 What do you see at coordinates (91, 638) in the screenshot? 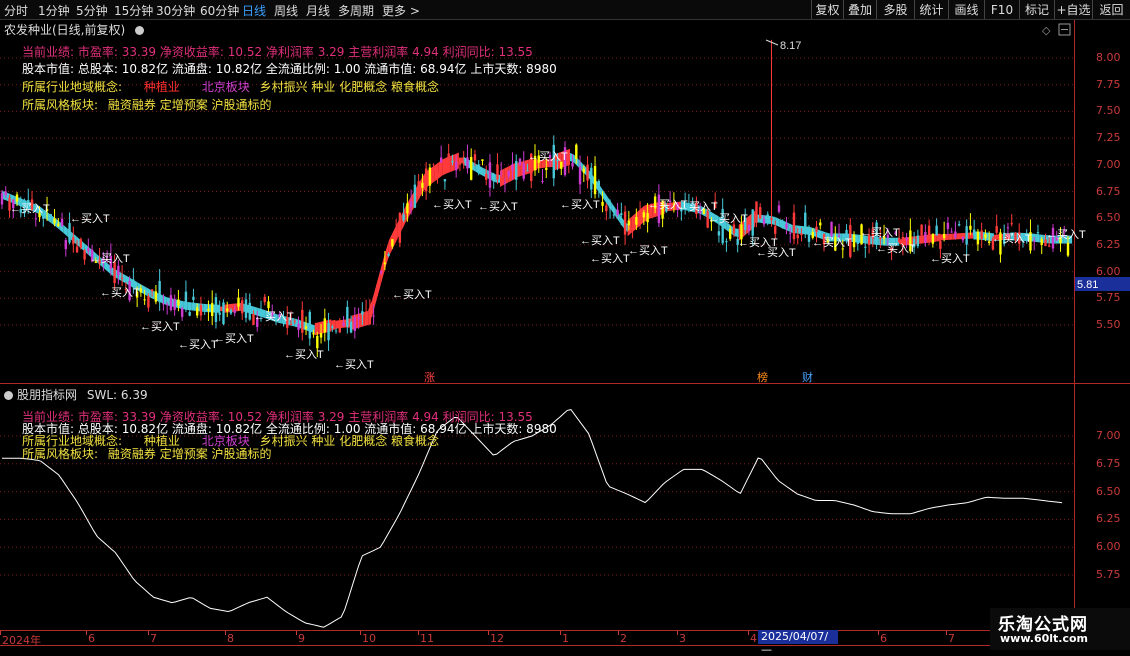
I see `date-tick-label: 6` at bounding box center [91, 638].